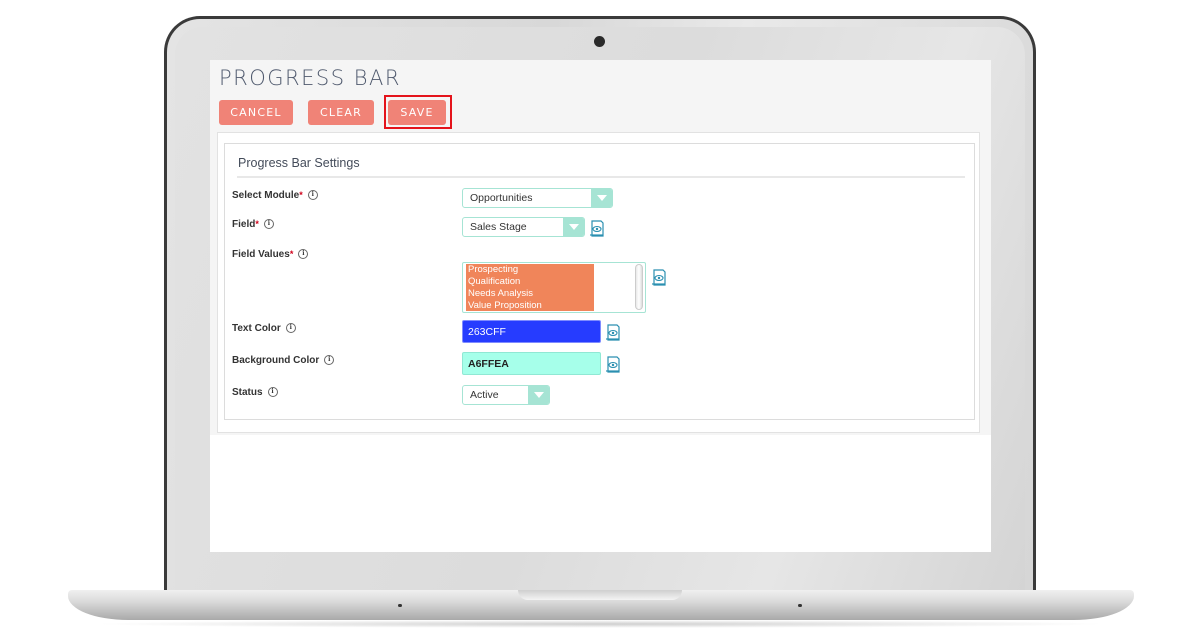  What do you see at coordinates (261, 254) in the screenshot?
I see `field-values-label-text: Field Values` at bounding box center [261, 254].